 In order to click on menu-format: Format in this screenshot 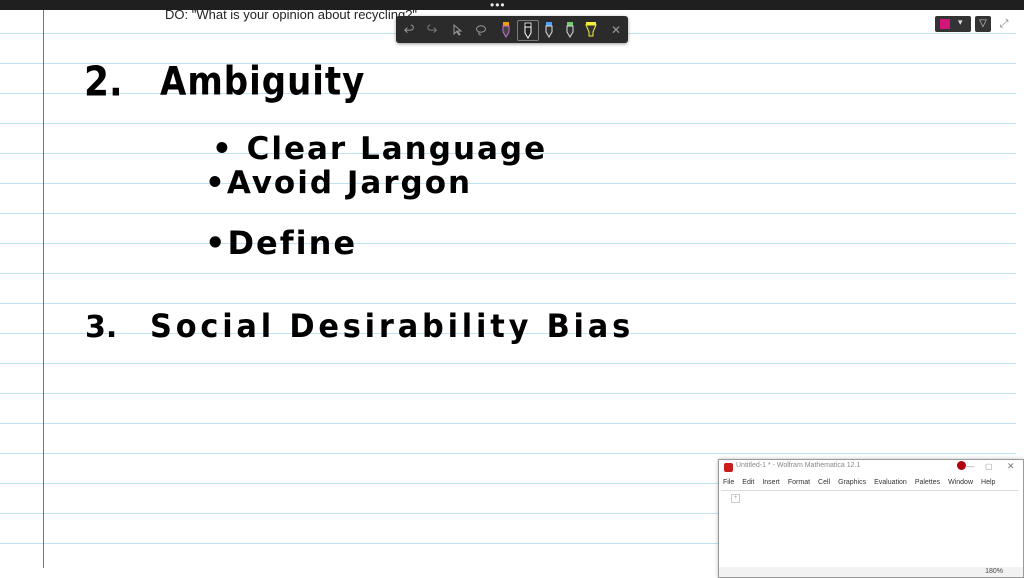, I will do `click(799, 483)`.